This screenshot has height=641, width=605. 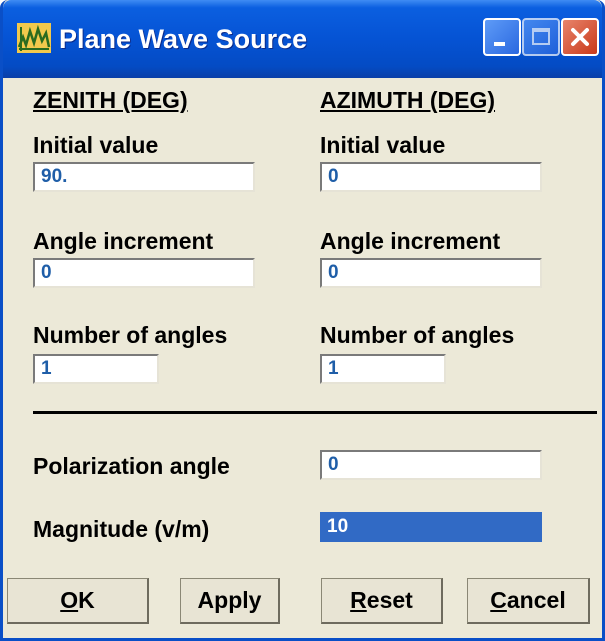 What do you see at coordinates (110, 100) in the screenshot?
I see `zenith-heading: ZENITH (DEG)` at bounding box center [110, 100].